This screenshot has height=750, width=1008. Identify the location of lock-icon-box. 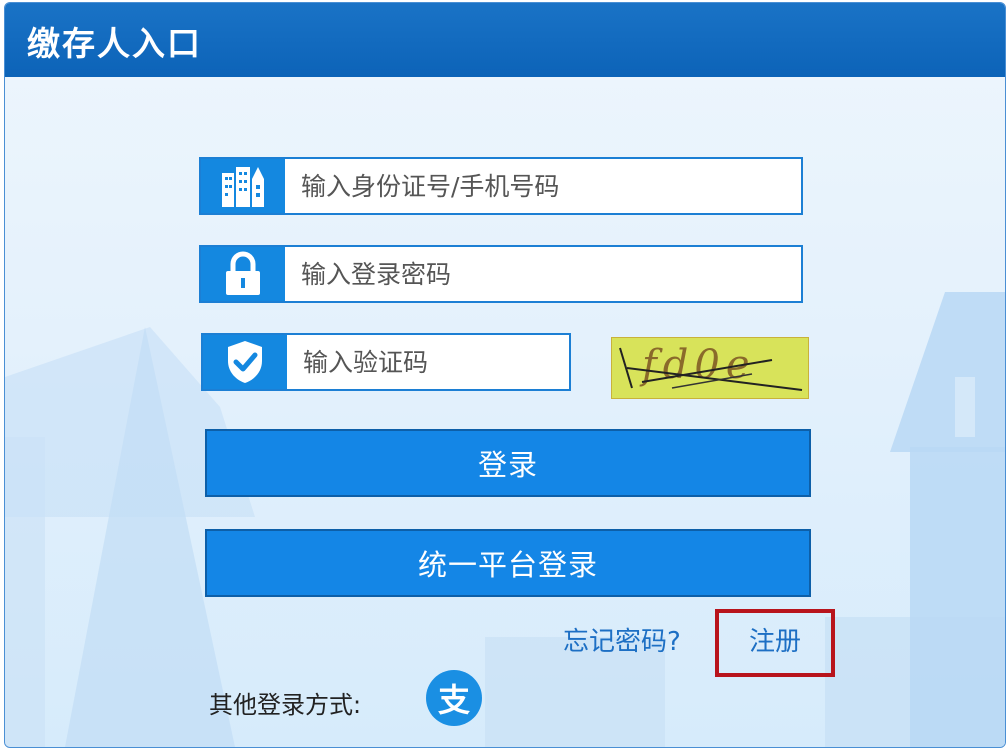
(243, 274).